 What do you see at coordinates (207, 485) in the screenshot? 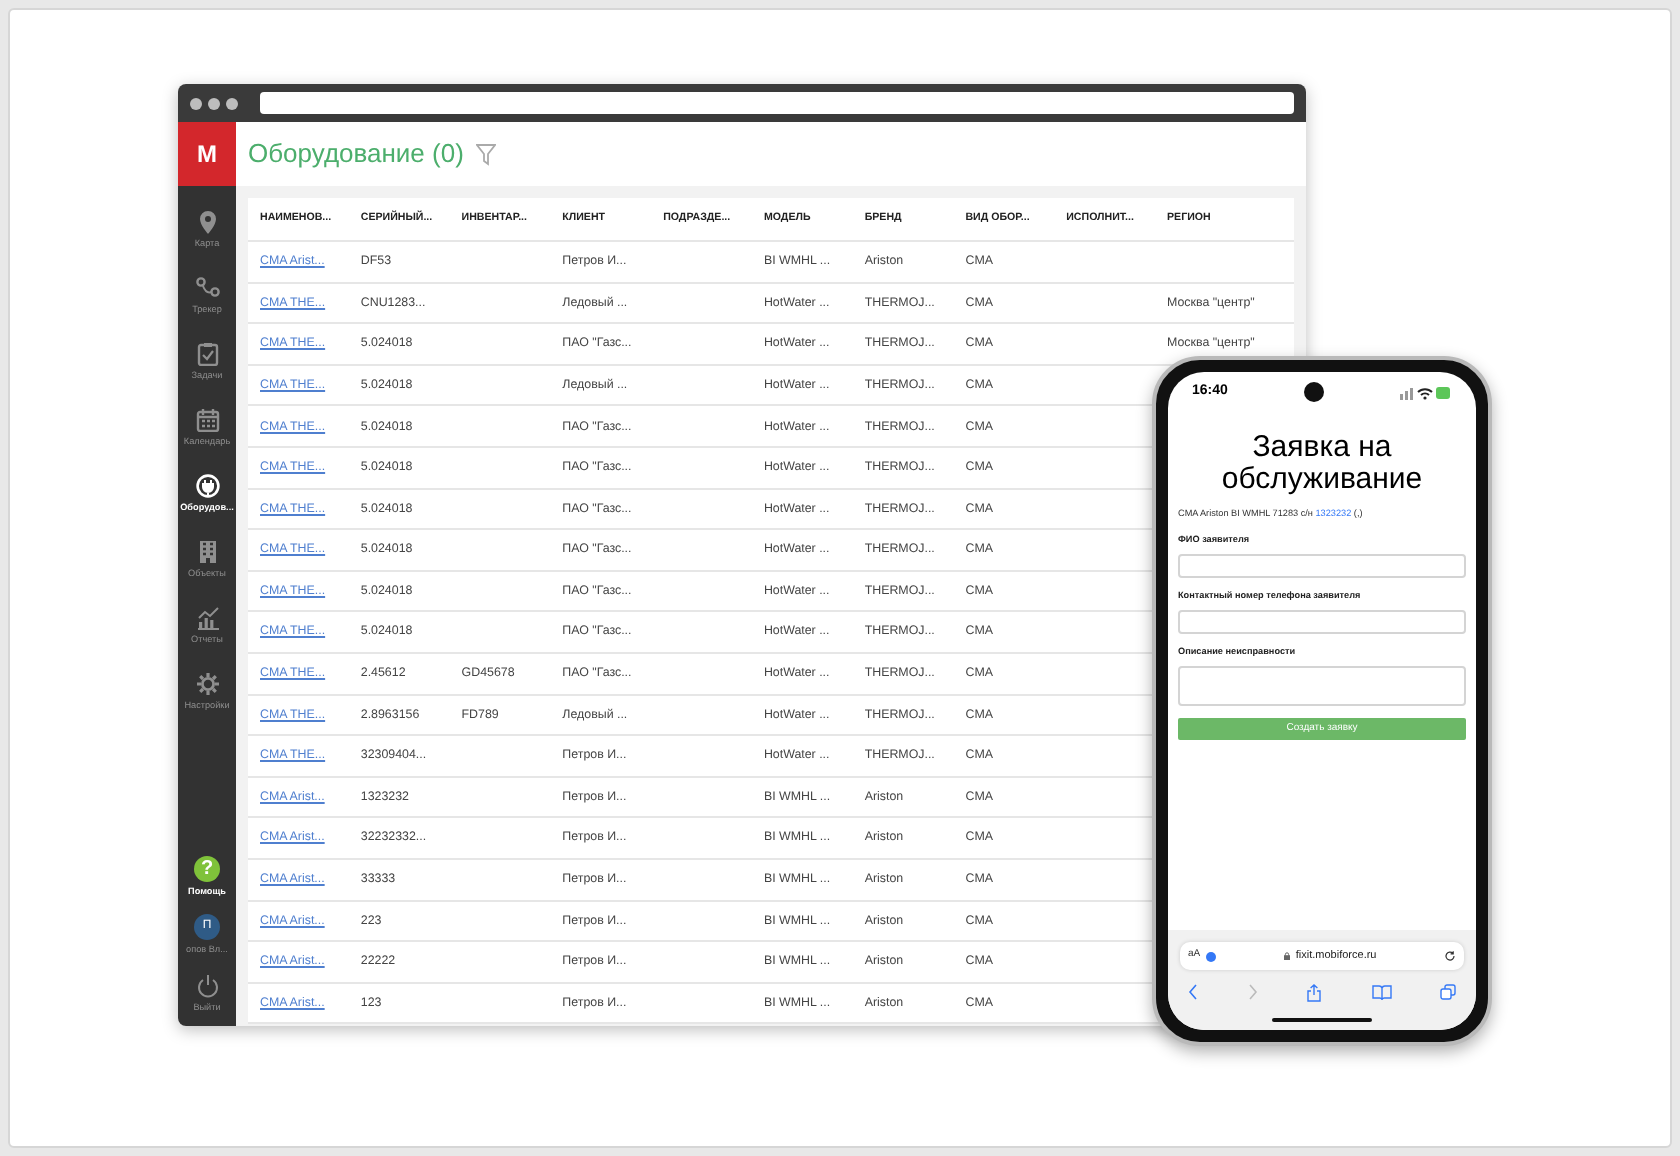
I see `plug-icon` at bounding box center [207, 485].